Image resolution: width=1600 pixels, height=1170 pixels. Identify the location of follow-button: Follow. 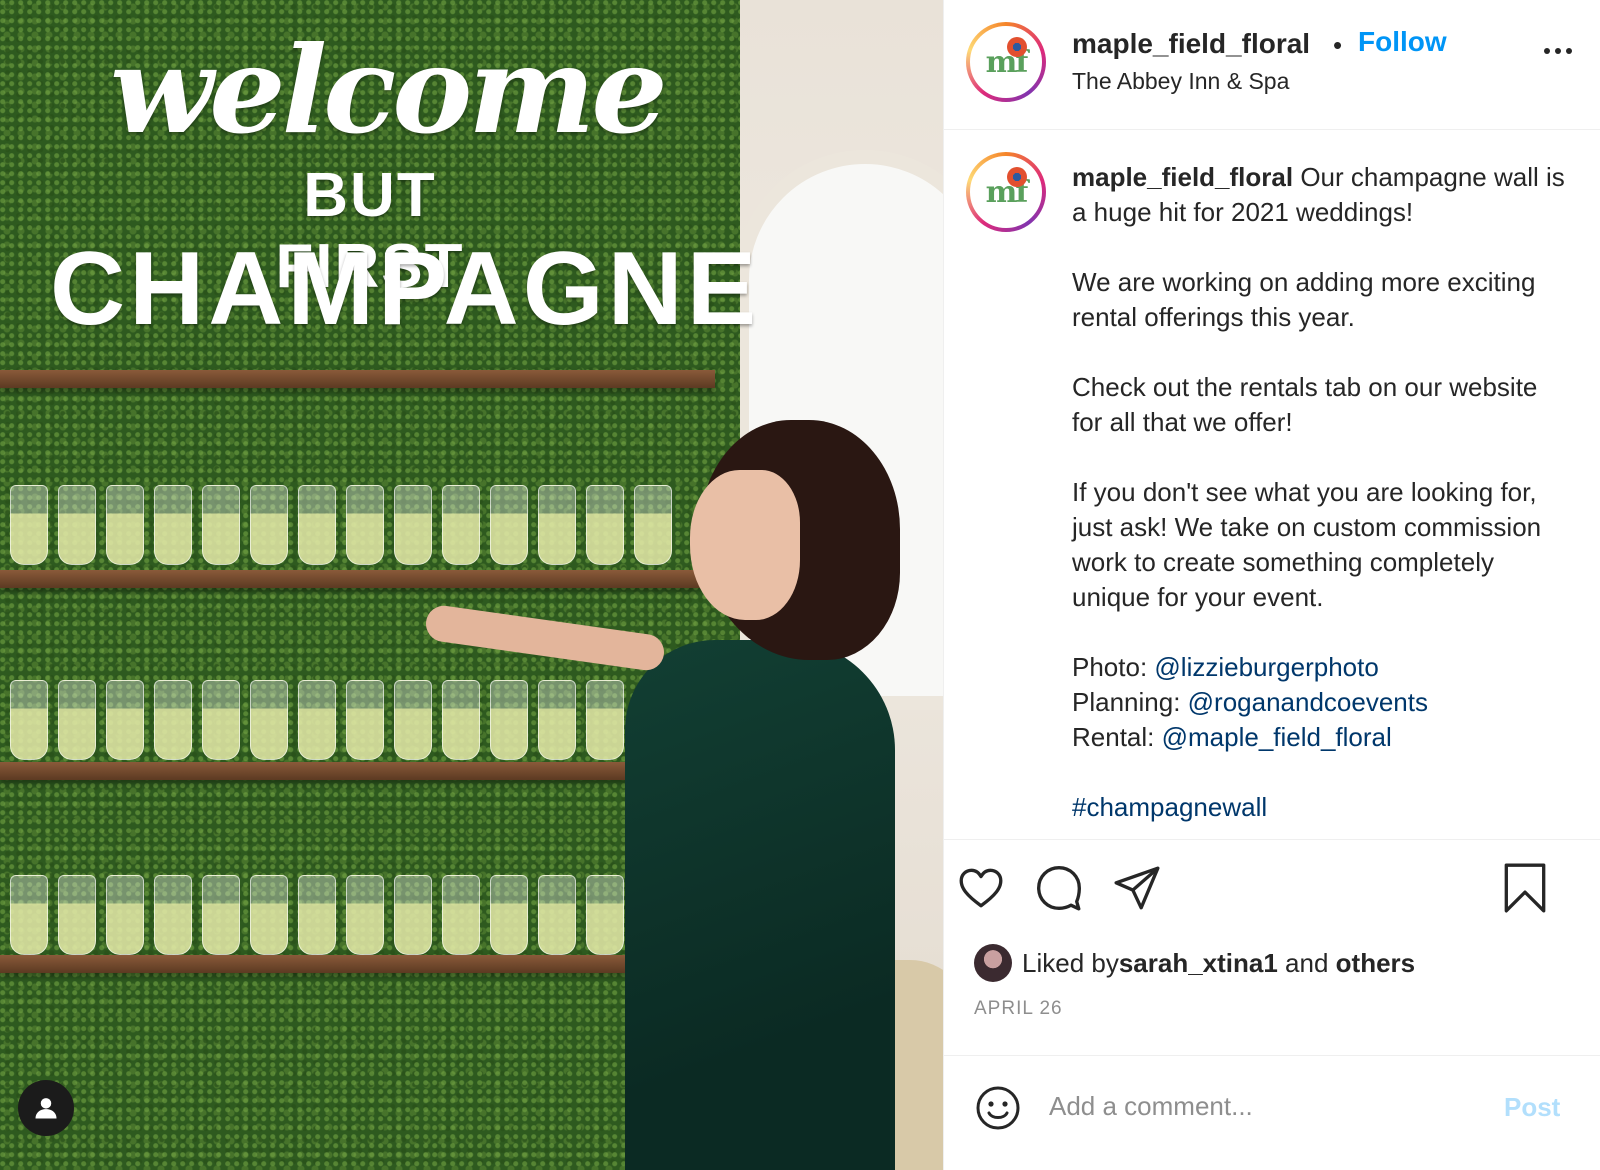
(1402, 42).